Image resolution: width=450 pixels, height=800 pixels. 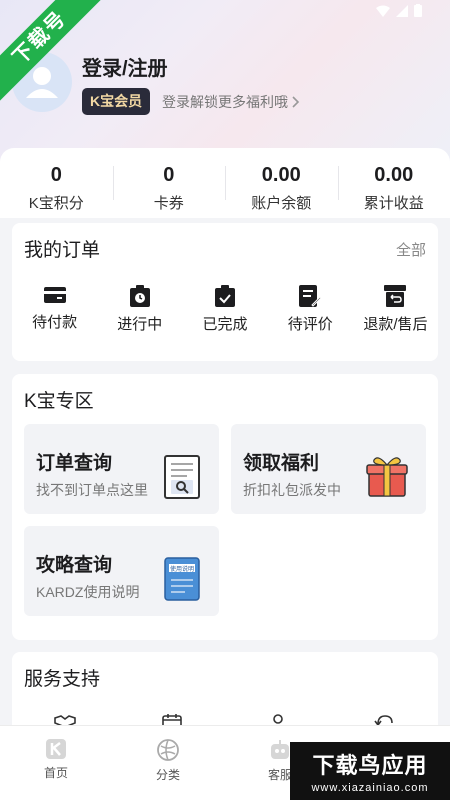 I want to click on order-label: 进行中, so click(x=140, y=324).